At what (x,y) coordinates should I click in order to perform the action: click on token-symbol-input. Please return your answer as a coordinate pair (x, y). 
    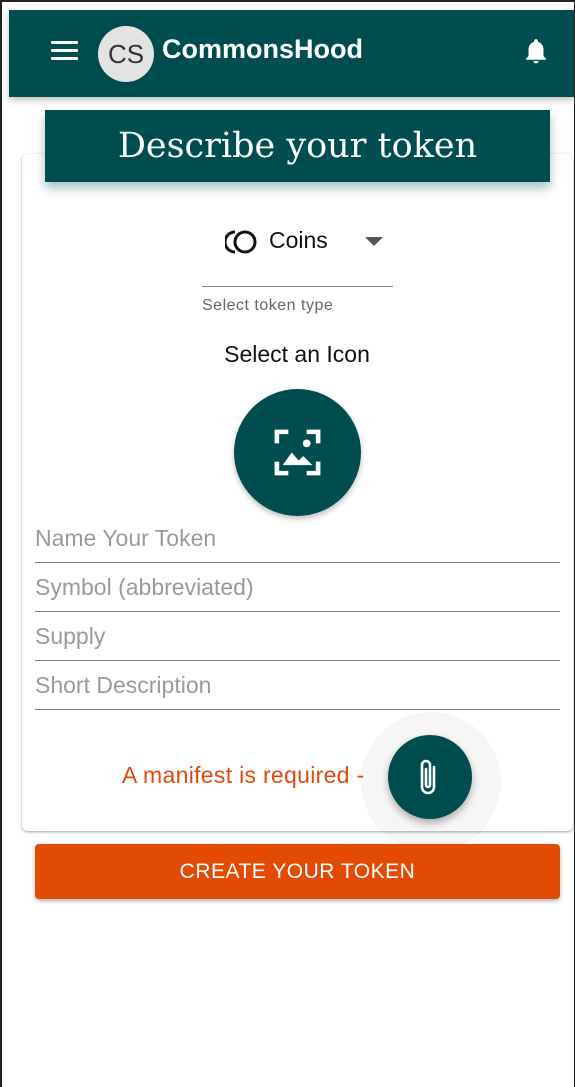
    Looking at the image, I should click on (297, 587).